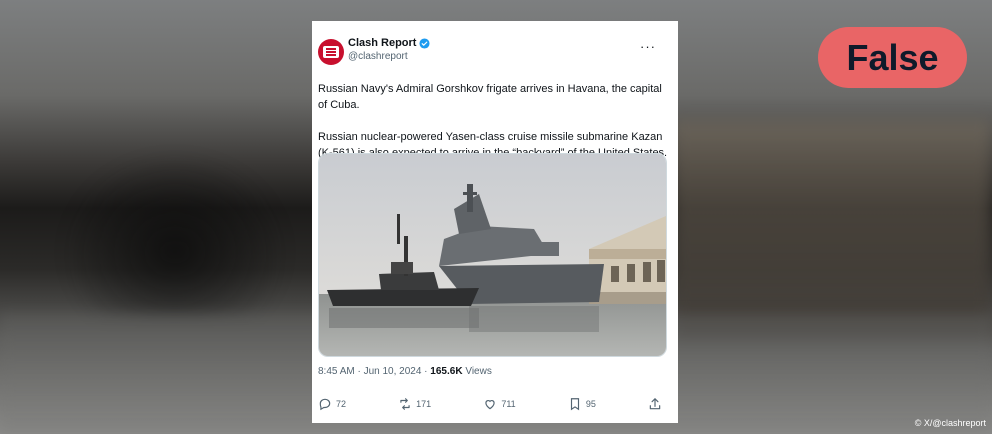 This screenshot has width=992, height=434. Describe the element at coordinates (477, 371) in the screenshot. I see `views-label: Views` at that location.